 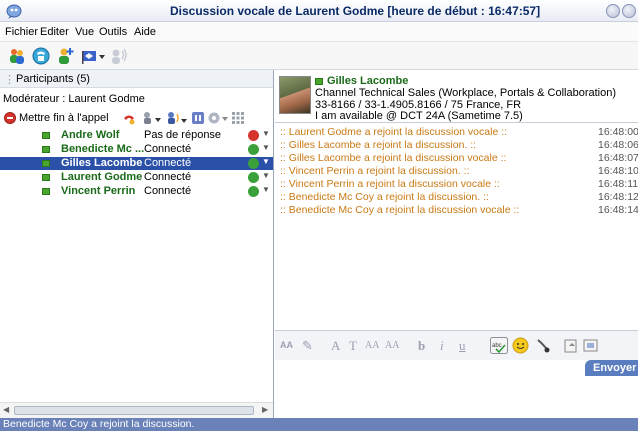 What do you see at coordinates (372, 345) in the screenshot?
I see `grow-font-icon: AA` at bounding box center [372, 345].